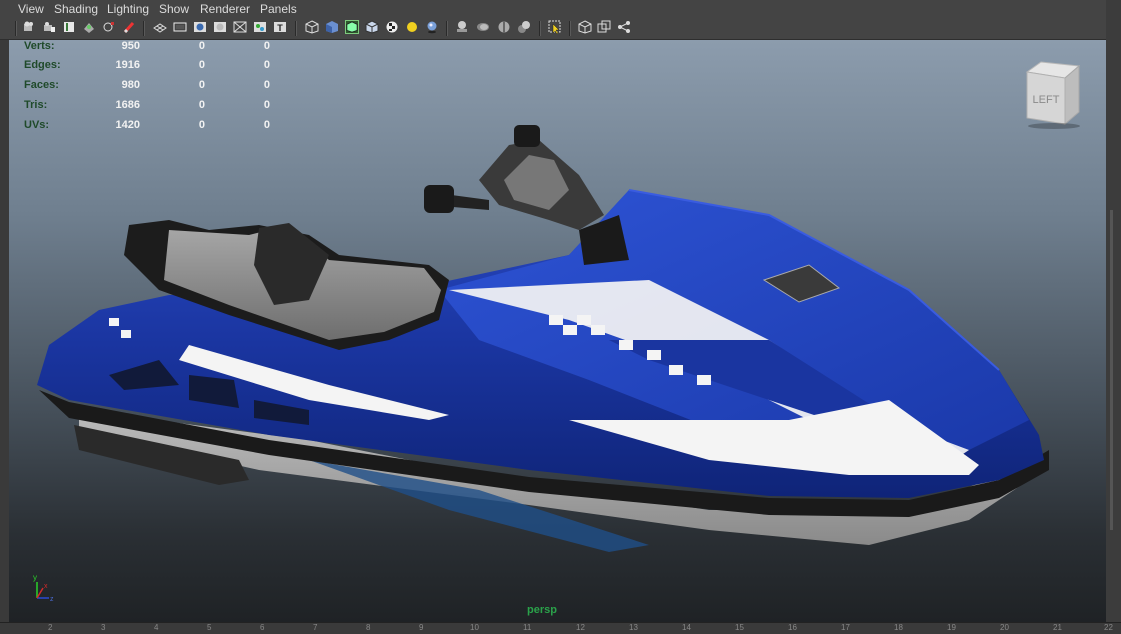 This screenshot has width=1121, height=634. I want to click on view-cube-label: LEFT, so click(1046, 100).